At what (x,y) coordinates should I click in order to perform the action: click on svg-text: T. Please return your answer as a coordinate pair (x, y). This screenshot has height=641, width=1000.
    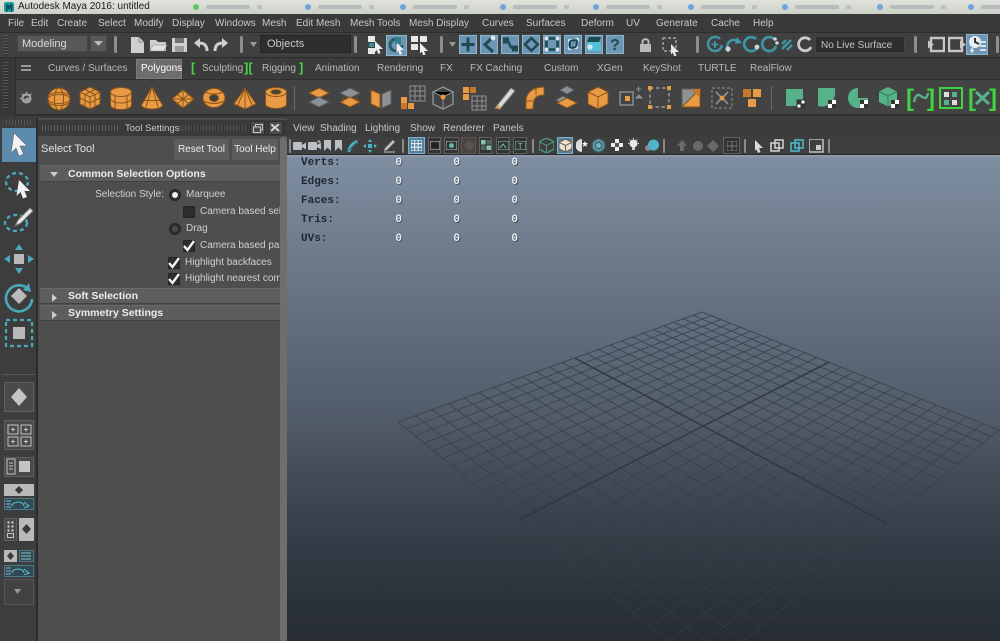
    Looking at the image, I should click on (520, 146).